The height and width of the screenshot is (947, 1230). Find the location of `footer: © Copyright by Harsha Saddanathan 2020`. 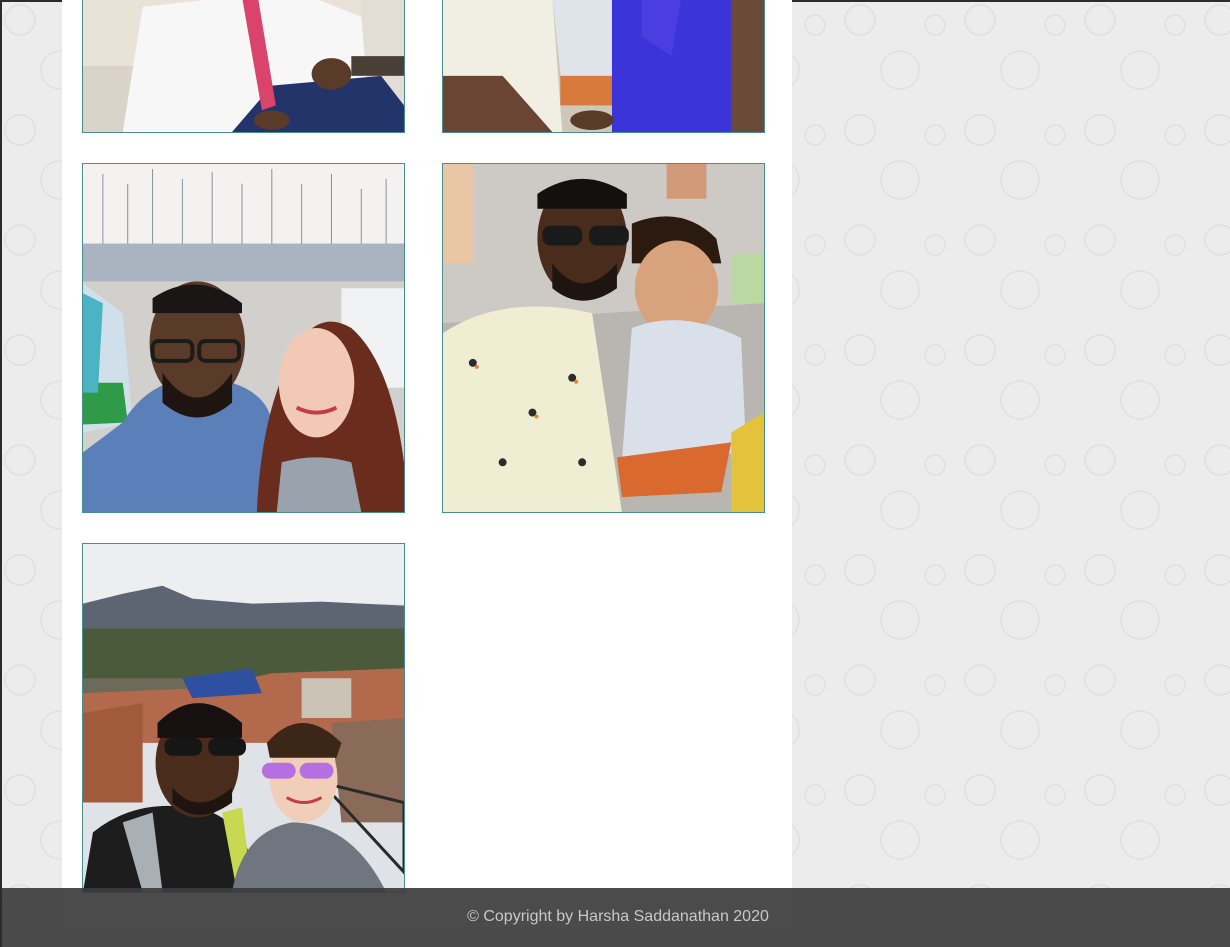

footer: © Copyright by Harsha Saddanathan 2020 is located at coordinates (616, 917).